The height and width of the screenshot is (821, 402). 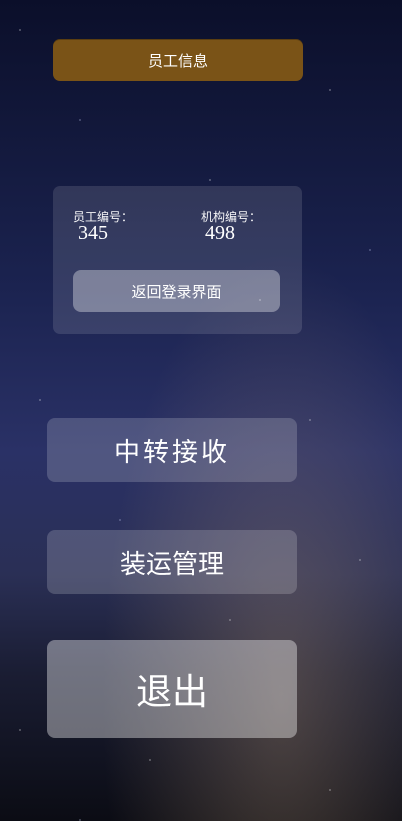 I want to click on org-id-value: 498, so click(x=220, y=233).